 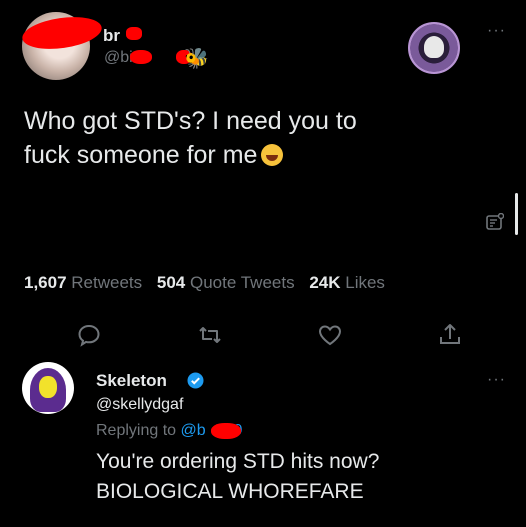 I want to click on retweets-stat: 1,607 Retweets, so click(x=83, y=282).